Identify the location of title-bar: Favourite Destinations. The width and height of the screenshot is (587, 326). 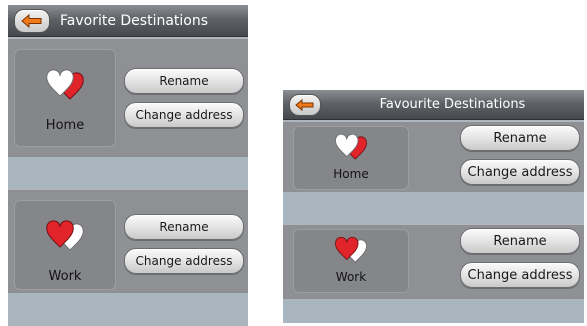
(433, 105).